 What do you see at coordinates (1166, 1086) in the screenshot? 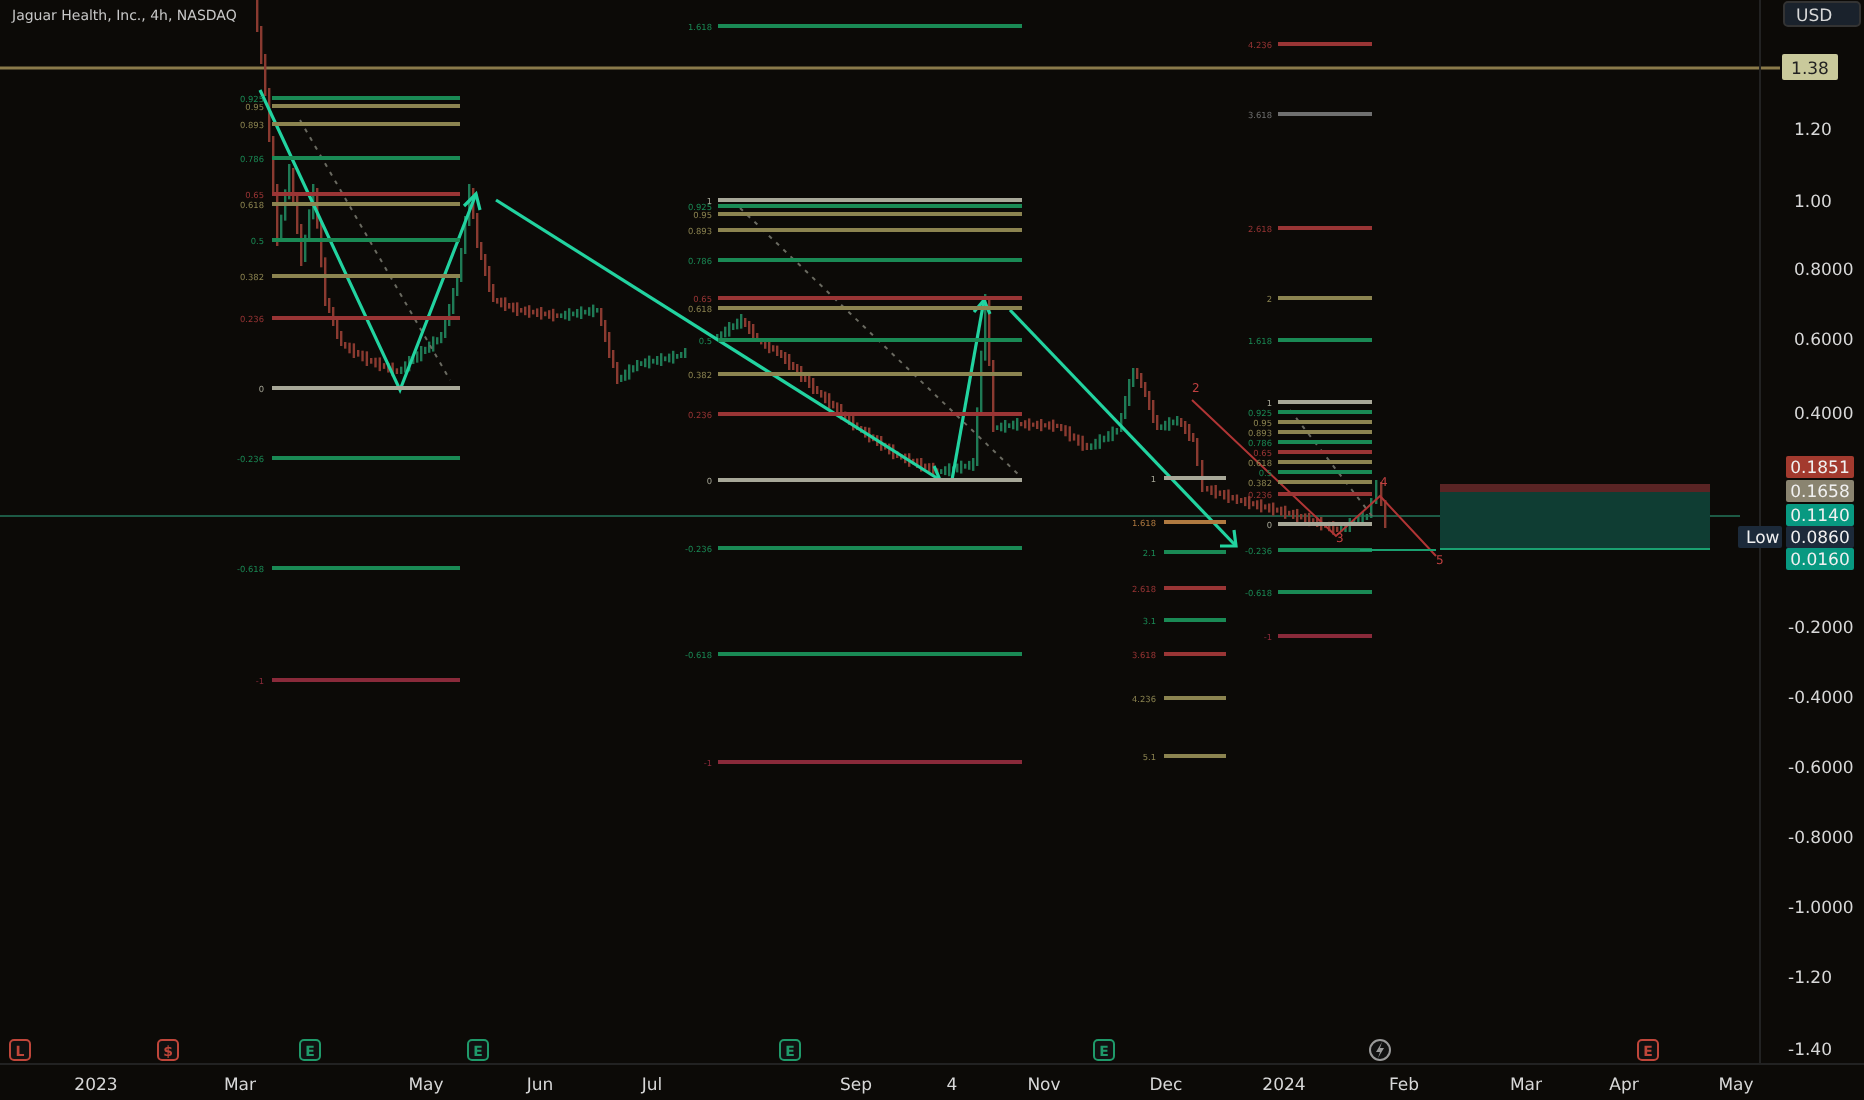
I see `time-axis-label: Dec` at bounding box center [1166, 1086].